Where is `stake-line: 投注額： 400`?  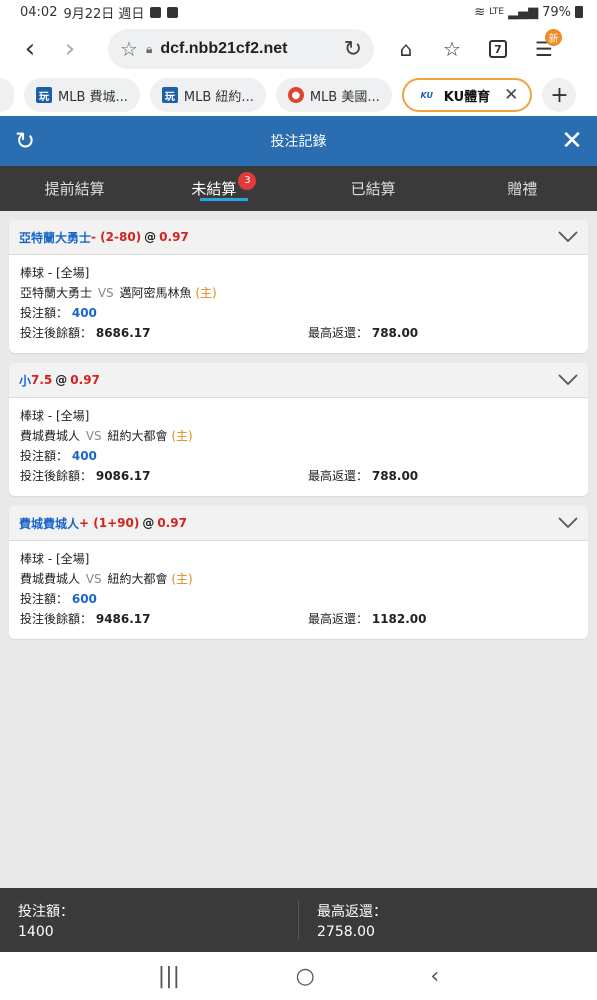 stake-line: 投注額： 400 is located at coordinates (299, 313).